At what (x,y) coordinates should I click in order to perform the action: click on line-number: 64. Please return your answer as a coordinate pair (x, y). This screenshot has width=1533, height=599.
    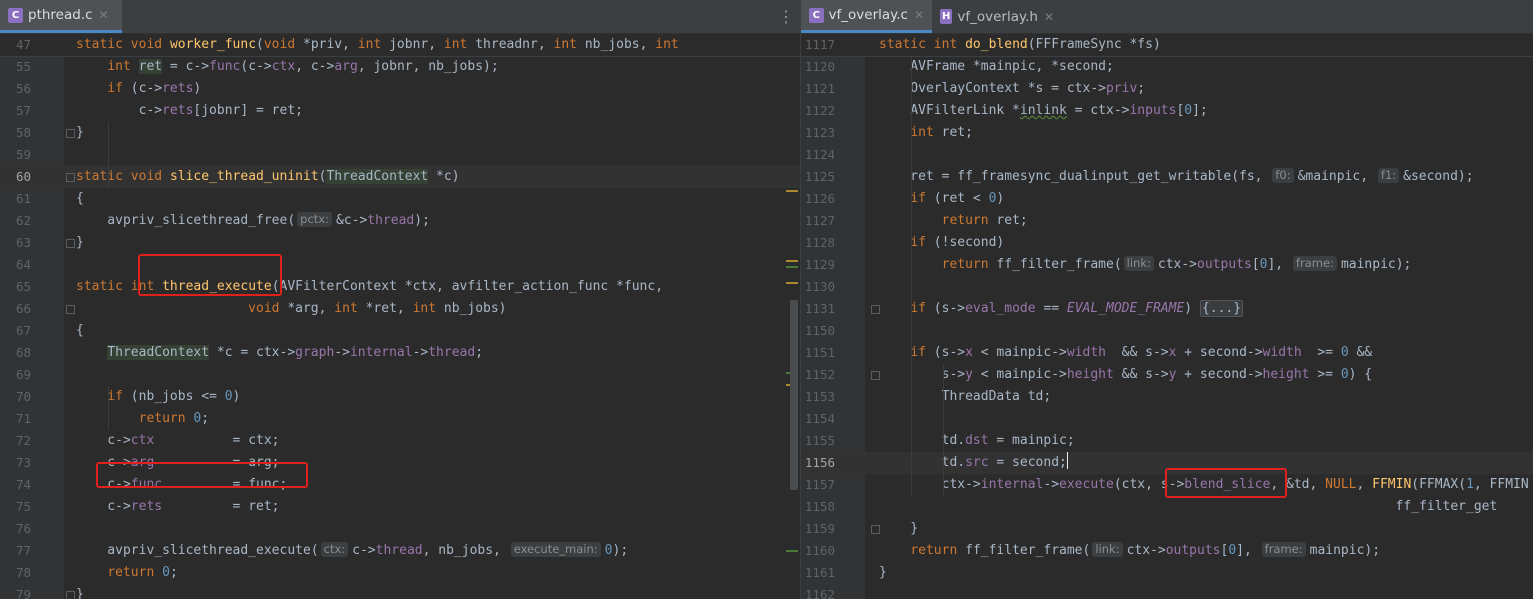
    Looking at the image, I should click on (15, 265).